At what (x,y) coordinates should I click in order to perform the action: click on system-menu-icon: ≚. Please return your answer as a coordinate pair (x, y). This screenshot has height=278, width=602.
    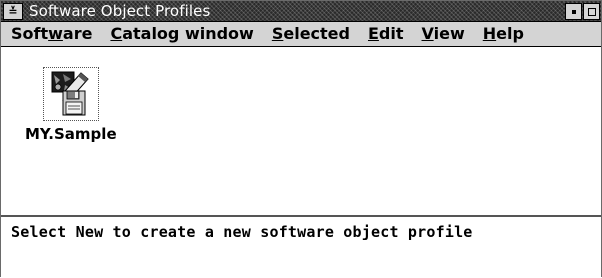
    Looking at the image, I should click on (13, 11).